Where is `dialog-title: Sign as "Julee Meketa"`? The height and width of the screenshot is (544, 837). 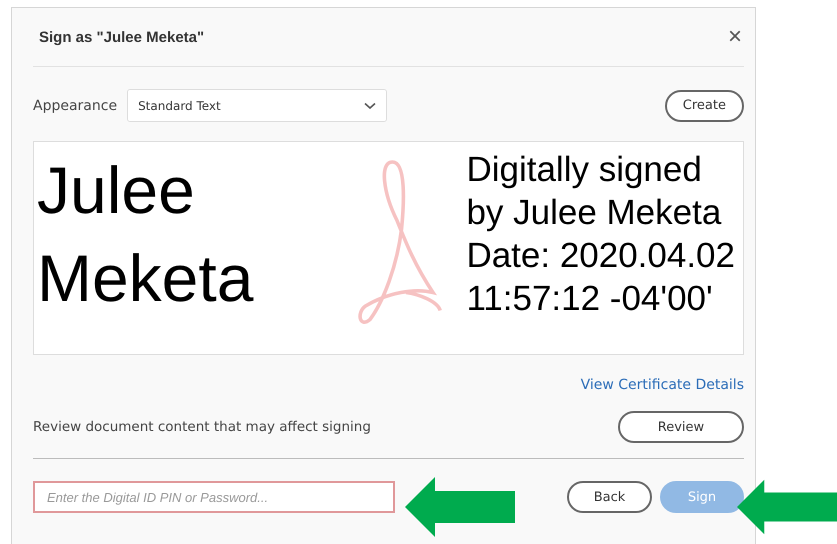
dialog-title: Sign as "Julee Meketa" is located at coordinates (121, 37).